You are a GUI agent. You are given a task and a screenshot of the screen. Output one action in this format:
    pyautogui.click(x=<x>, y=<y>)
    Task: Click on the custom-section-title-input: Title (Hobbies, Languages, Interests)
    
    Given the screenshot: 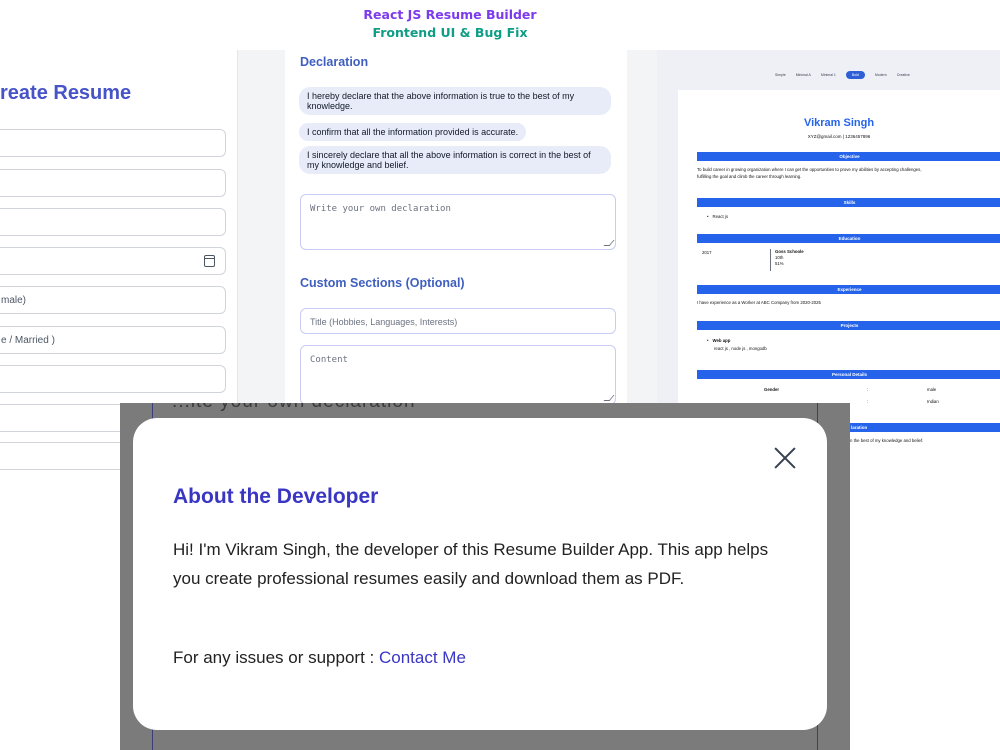 What is the action you would take?
    pyautogui.click(x=458, y=321)
    